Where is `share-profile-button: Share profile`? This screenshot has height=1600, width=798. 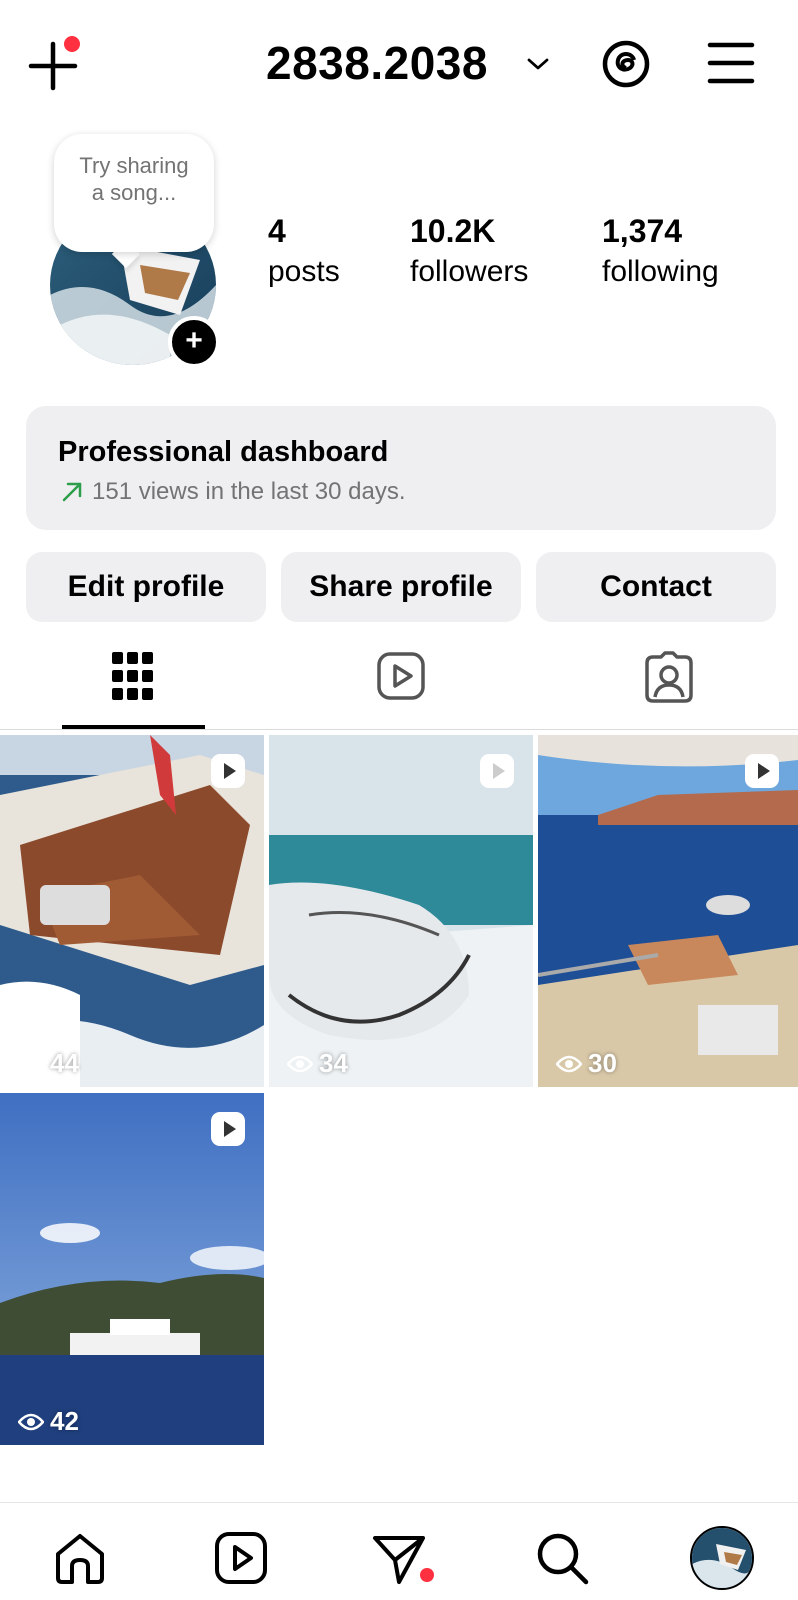 share-profile-button: Share profile is located at coordinates (401, 587).